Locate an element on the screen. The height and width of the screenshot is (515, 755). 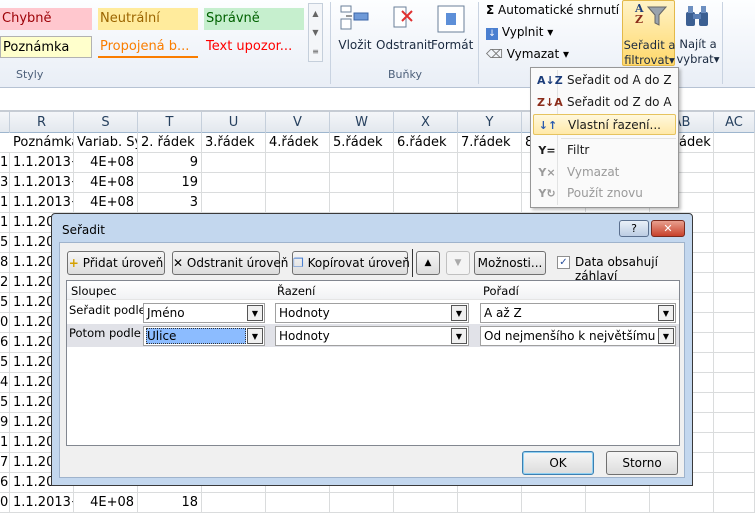
header-cell: 4.řádek is located at coordinates (298, 143).